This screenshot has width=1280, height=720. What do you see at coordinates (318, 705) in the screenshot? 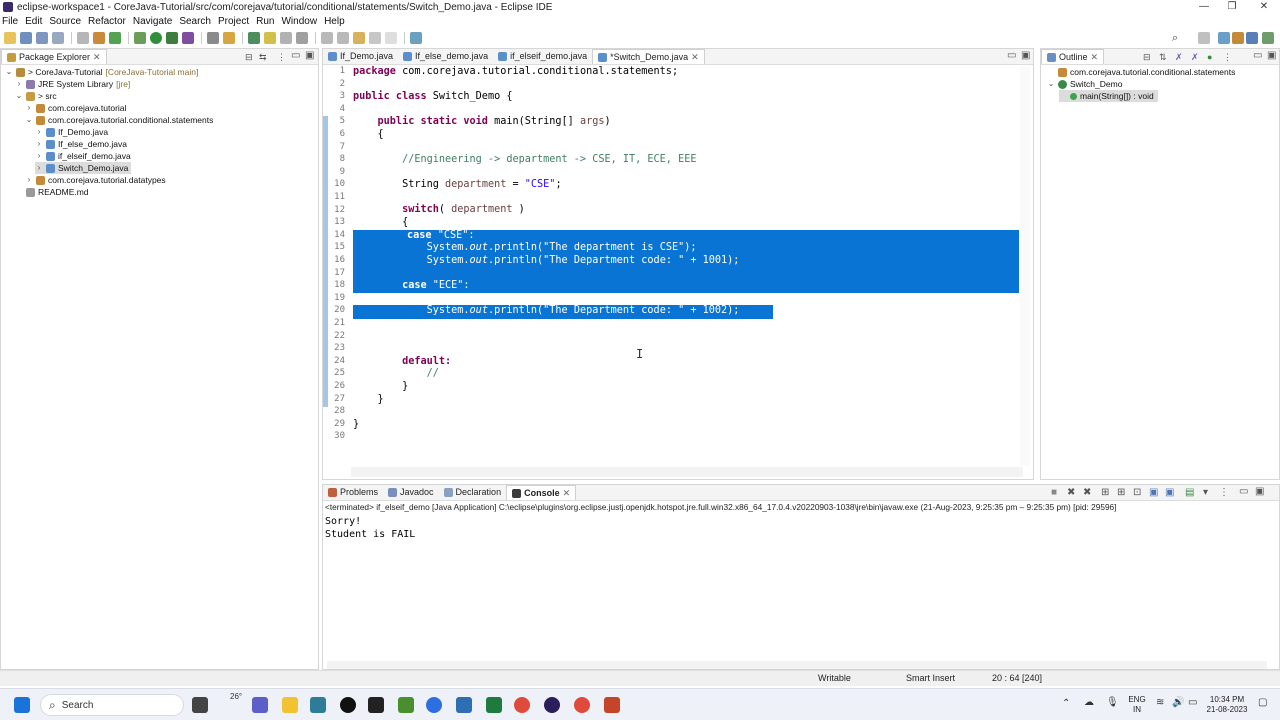
I see `edge-icon` at bounding box center [318, 705].